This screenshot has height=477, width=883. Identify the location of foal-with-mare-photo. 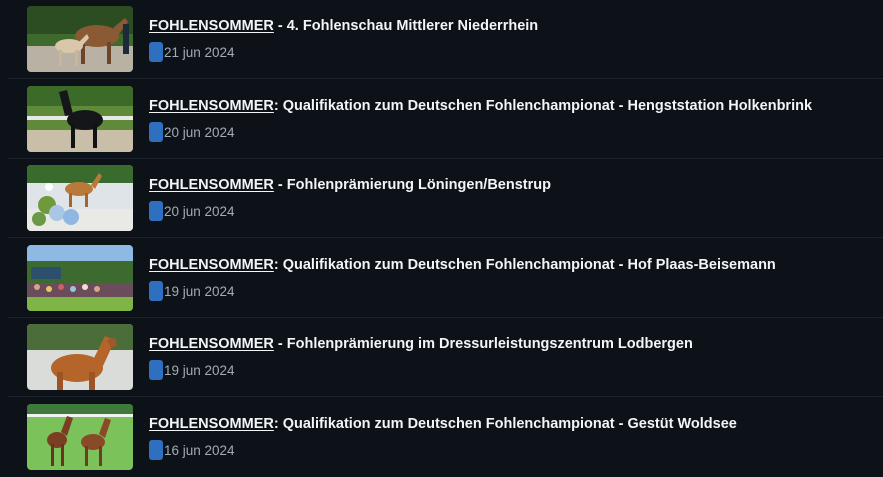
(80, 39).